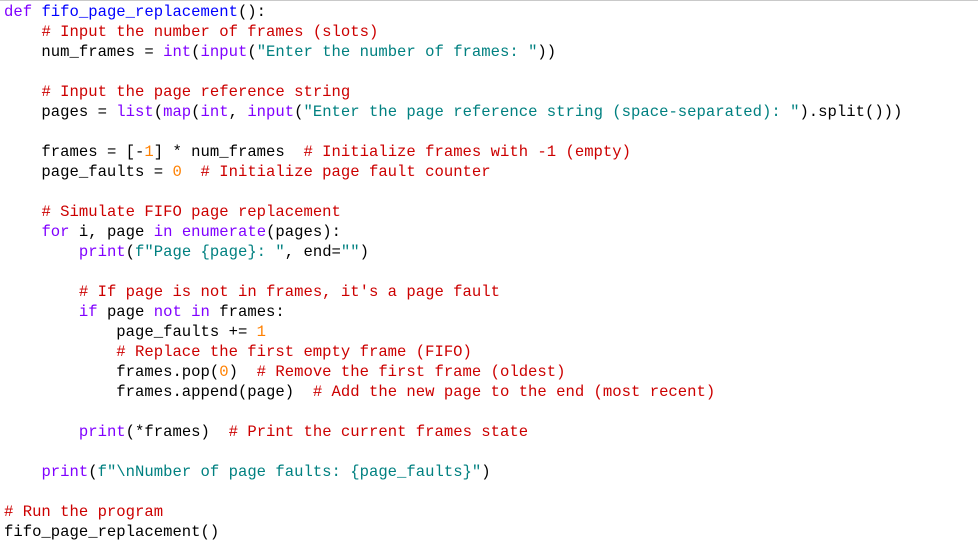 The height and width of the screenshot is (542, 978). What do you see at coordinates (846, 112) in the screenshot?
I see `code-token: ).split())` at bounding box center [846, 112].